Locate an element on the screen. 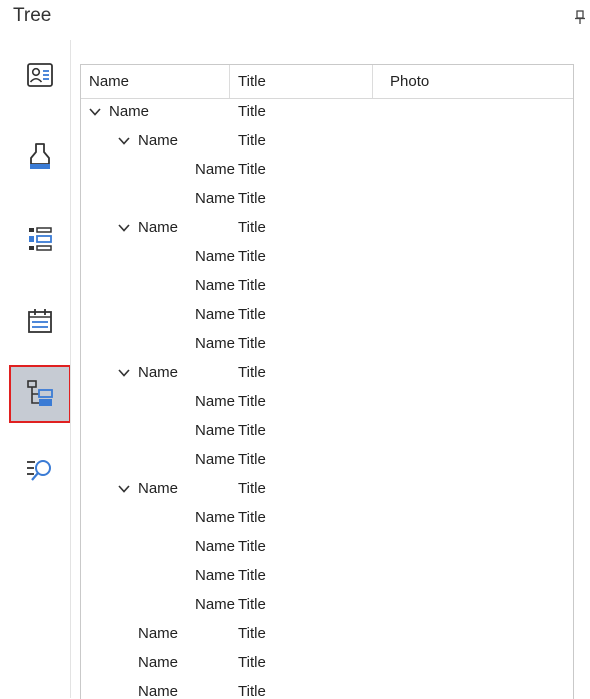 This screenshot has width=590, height=699. paint-brush-icon is located at coordinates (40, 156).